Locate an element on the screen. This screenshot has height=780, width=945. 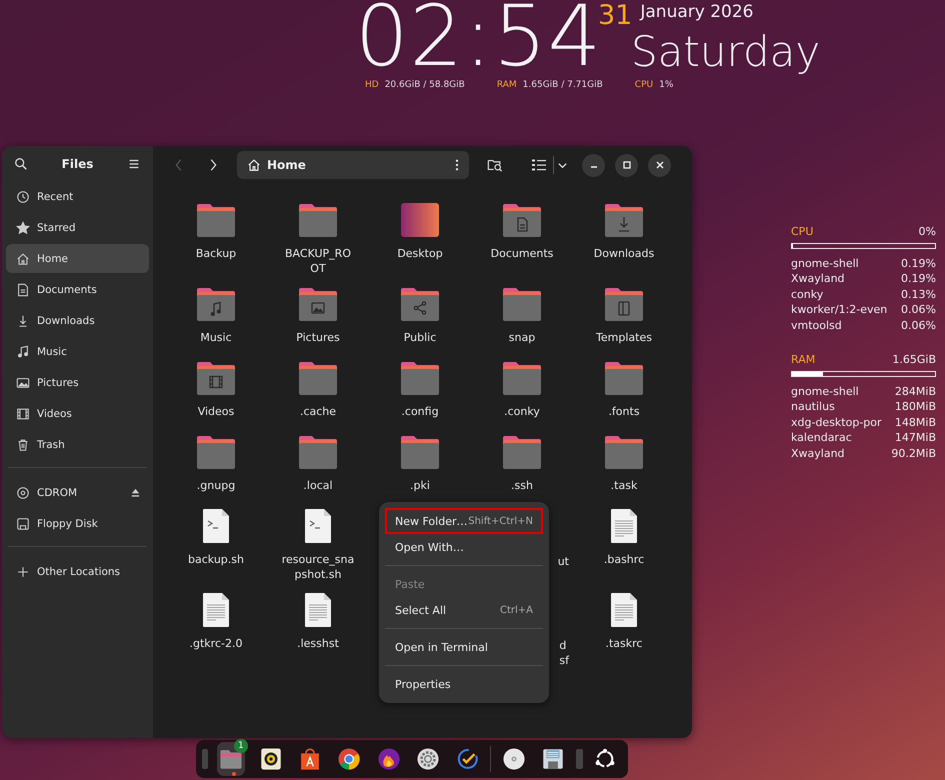
file-label: Videos is located at coordinates (216, 411).